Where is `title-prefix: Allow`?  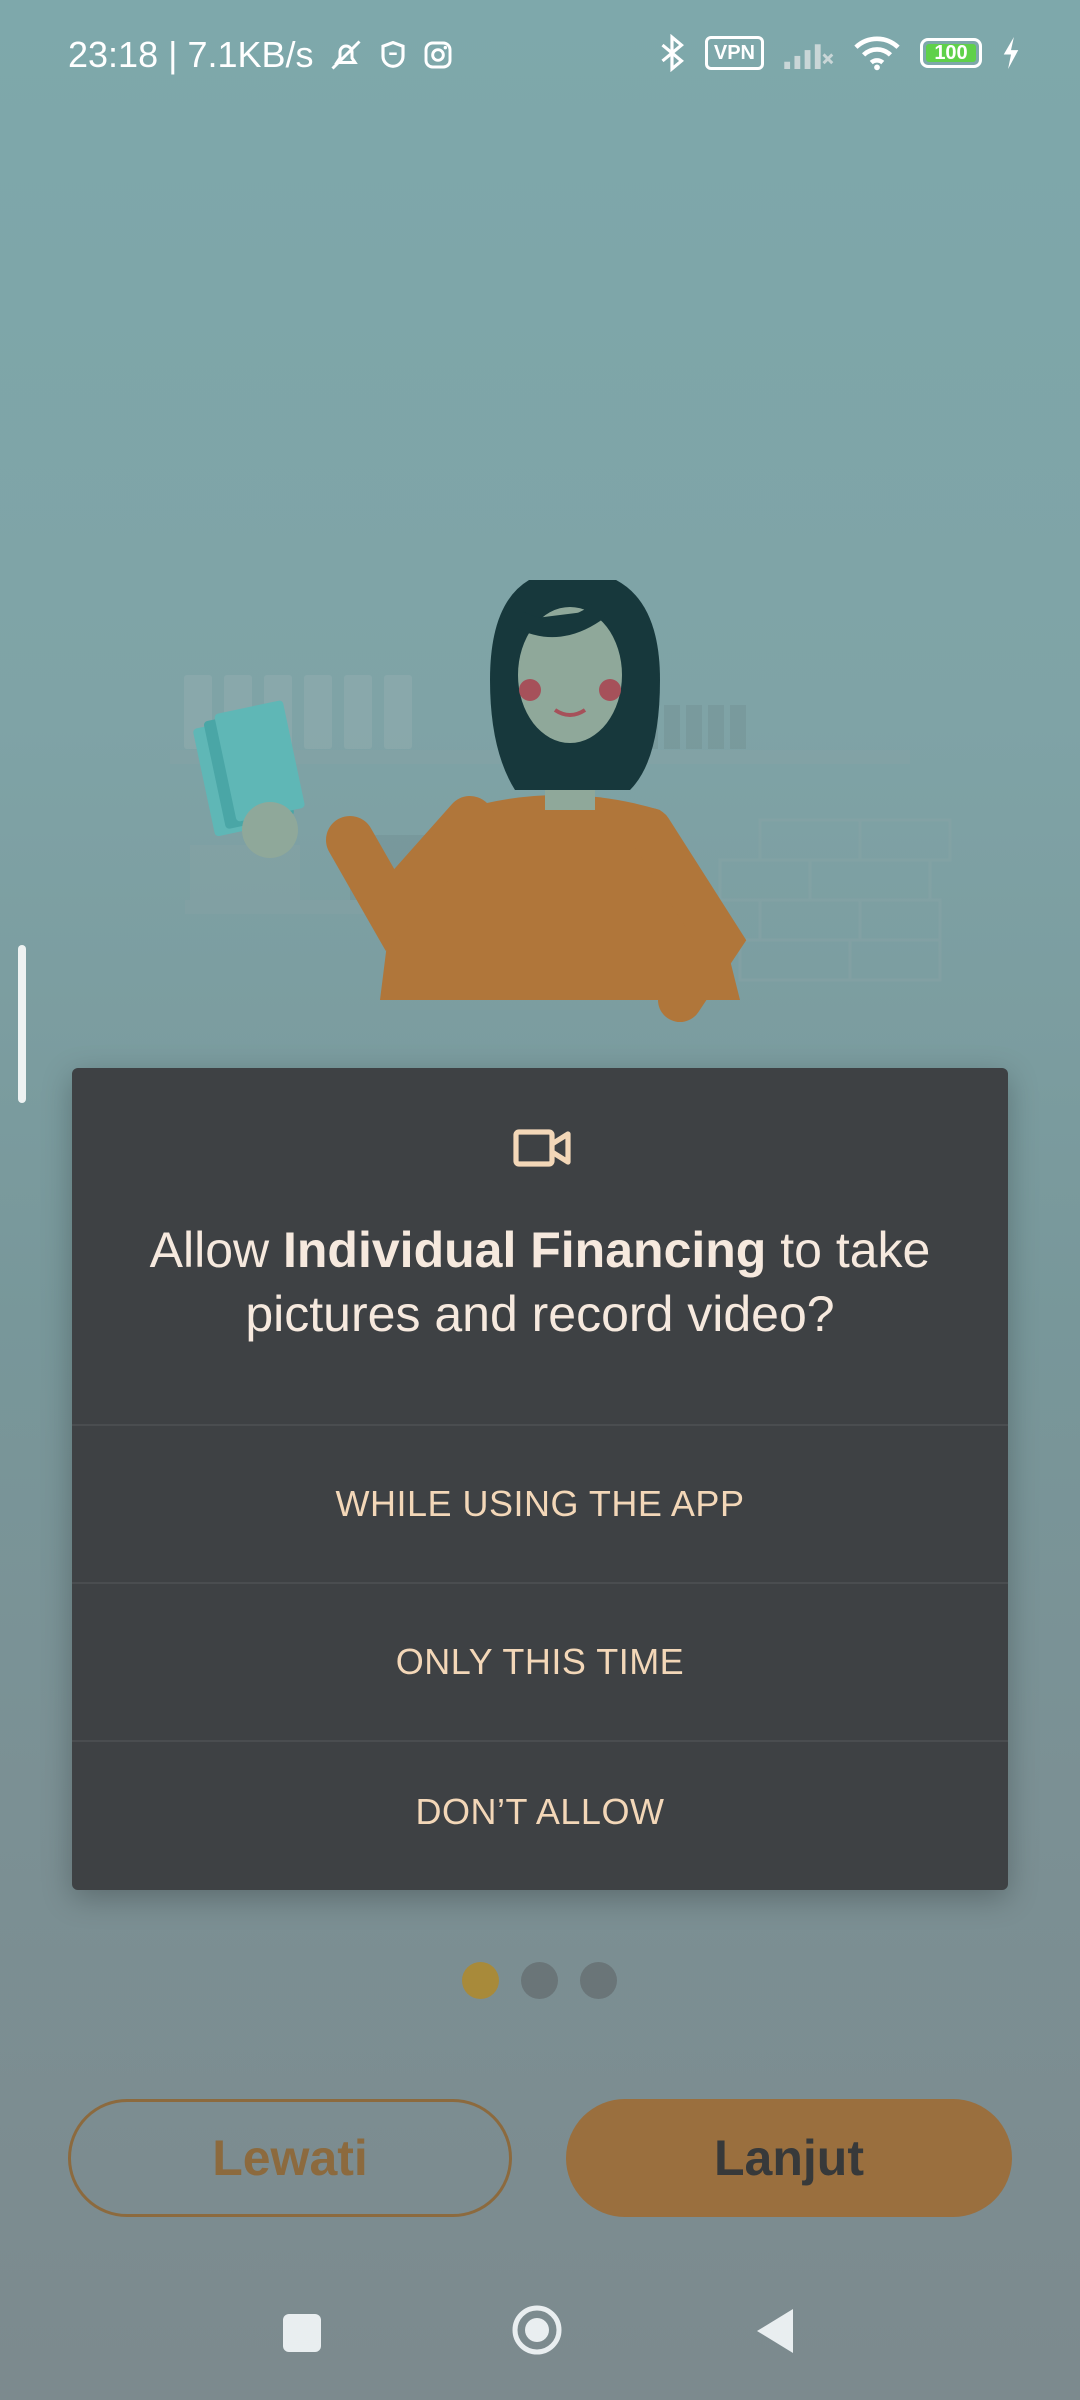 title-prefix: Allow is located at coordinates (216, 1250).